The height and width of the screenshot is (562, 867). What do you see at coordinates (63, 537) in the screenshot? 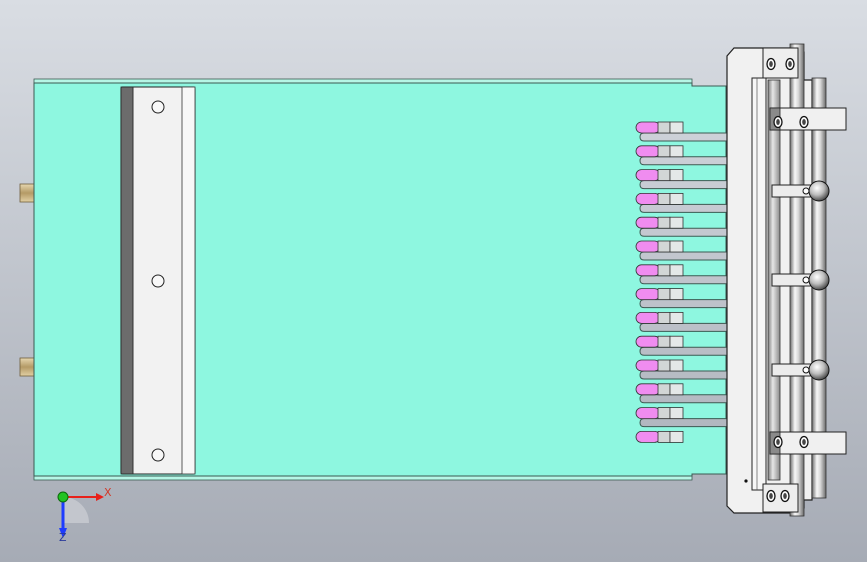
I see `z-axis-label: Z` at bounding box center [63, 537].